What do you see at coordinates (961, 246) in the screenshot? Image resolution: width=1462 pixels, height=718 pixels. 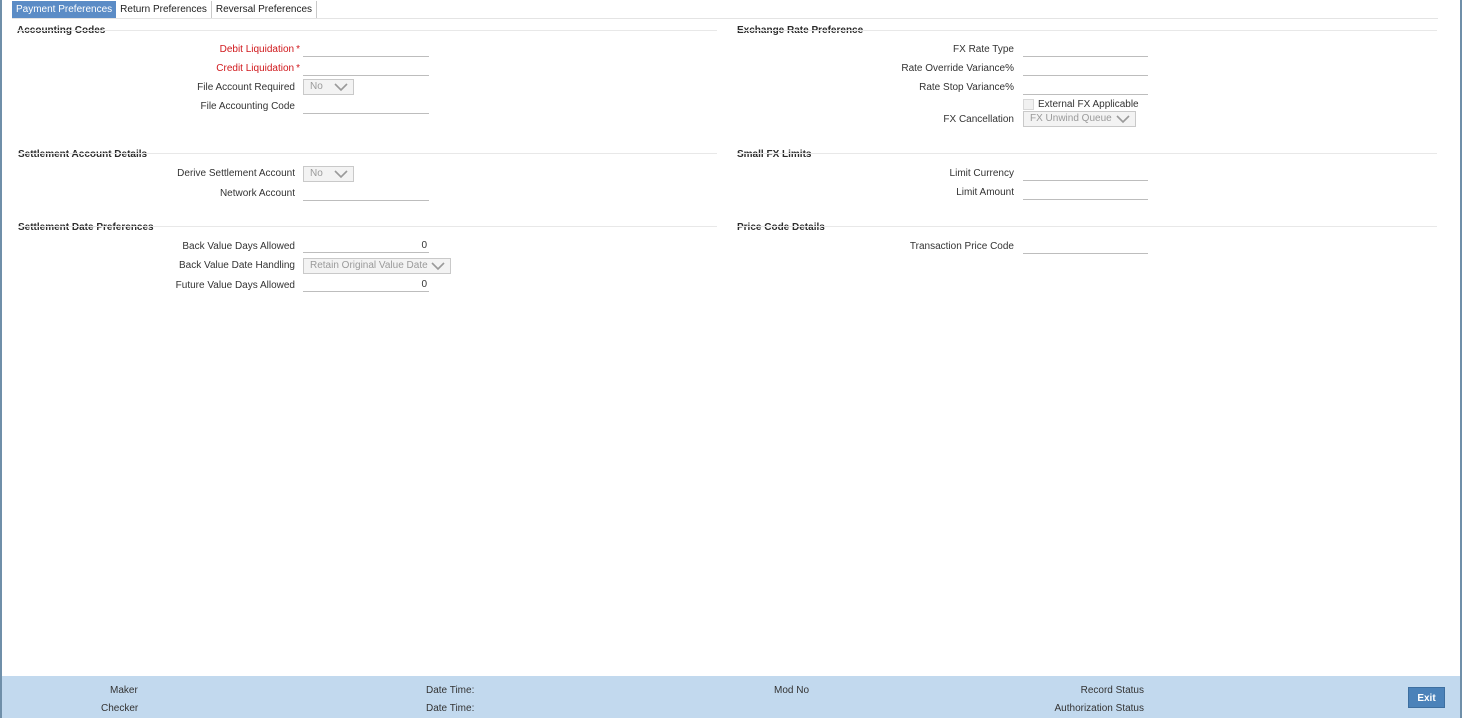 I see `transaction-price-code-label: Transaction Price Code` at bounding box center [961, 246].